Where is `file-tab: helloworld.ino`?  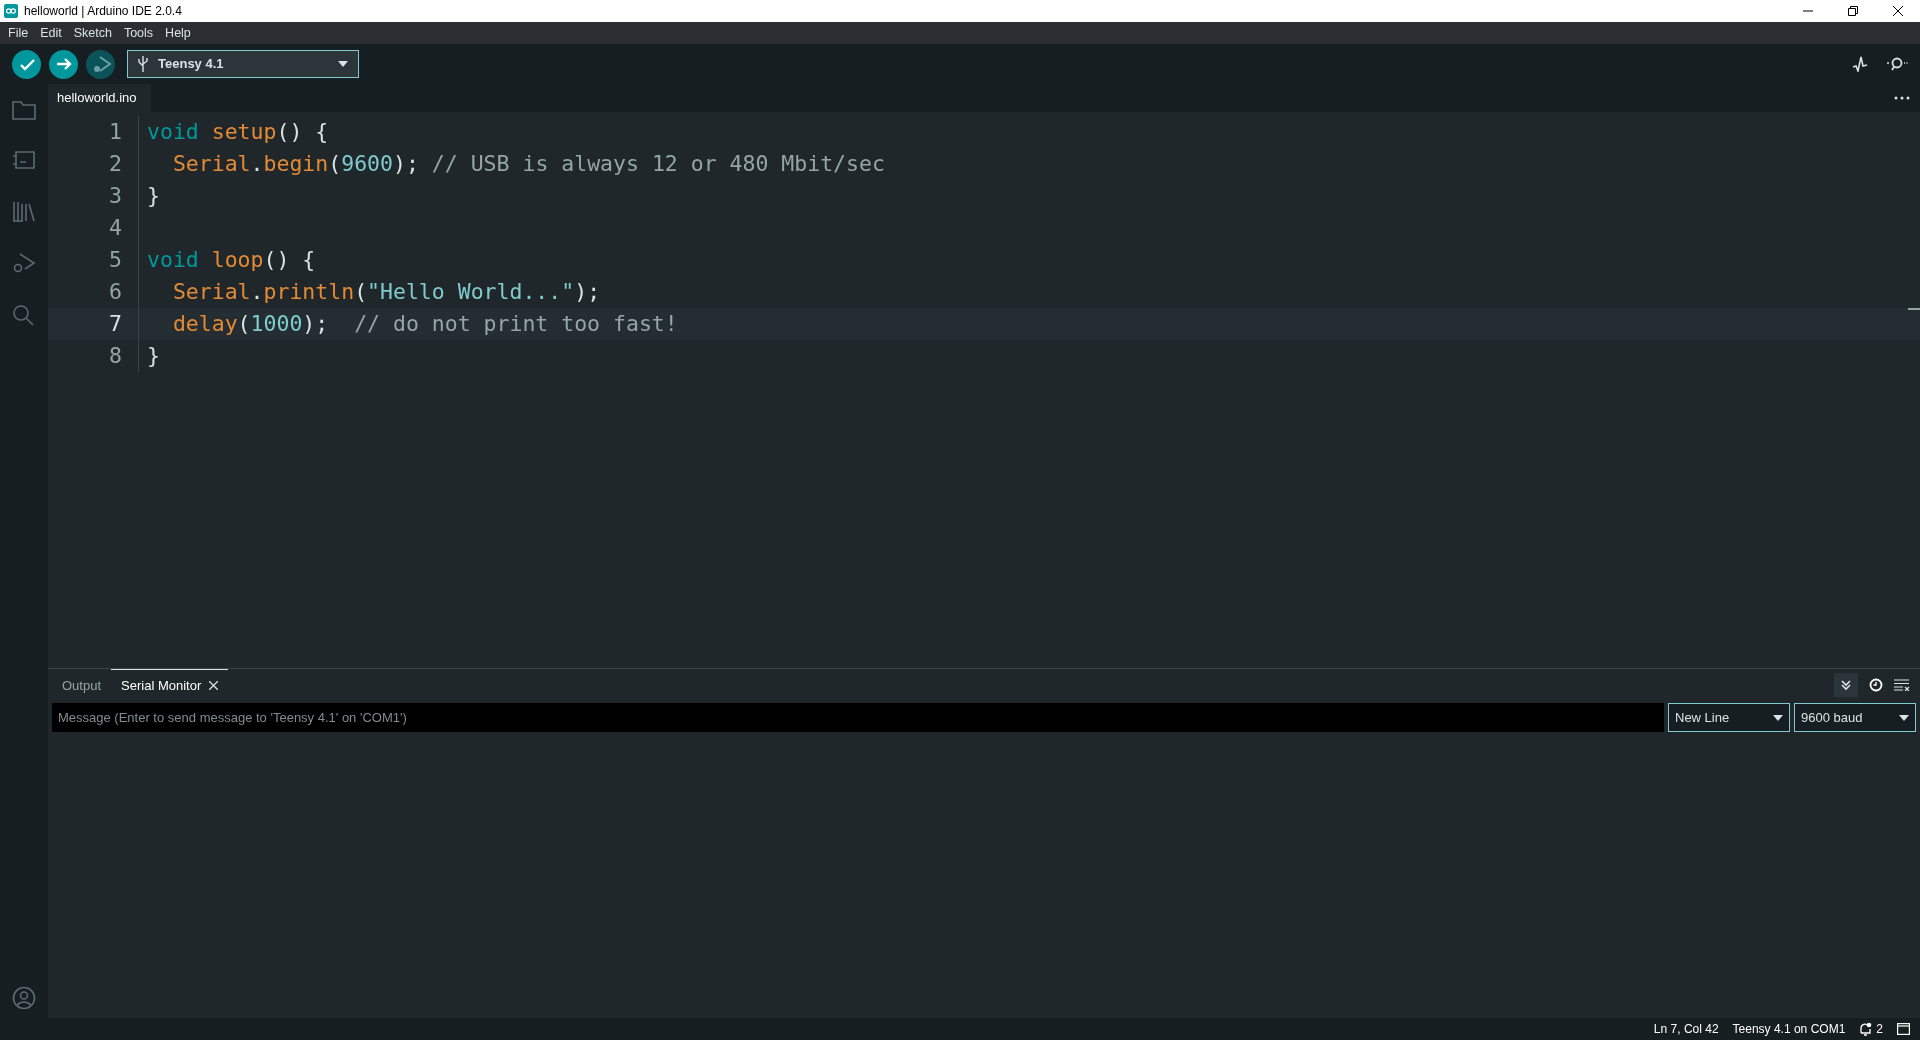 file-tab: helloworld.ino is located at coordinates (99, 98).